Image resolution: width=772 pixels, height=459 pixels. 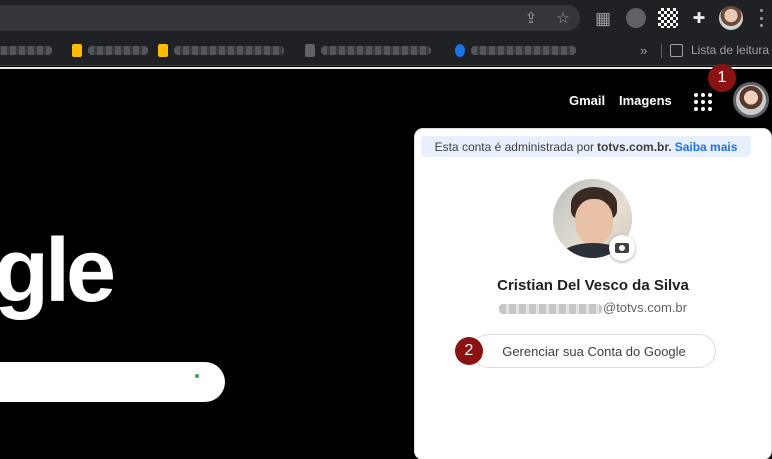 What do you see at coordinates (699, 18) in the screenshot?
I see `puzzle-extensions-icon: ✚` at bounding box center [699, 18].